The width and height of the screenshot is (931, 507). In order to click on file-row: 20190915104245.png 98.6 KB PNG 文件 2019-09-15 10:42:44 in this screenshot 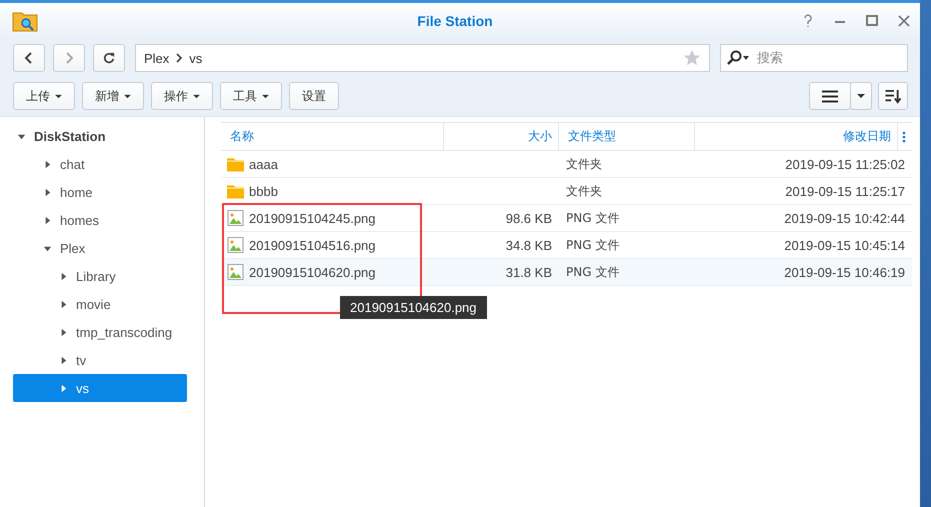, I will do `click(566, 218)`.